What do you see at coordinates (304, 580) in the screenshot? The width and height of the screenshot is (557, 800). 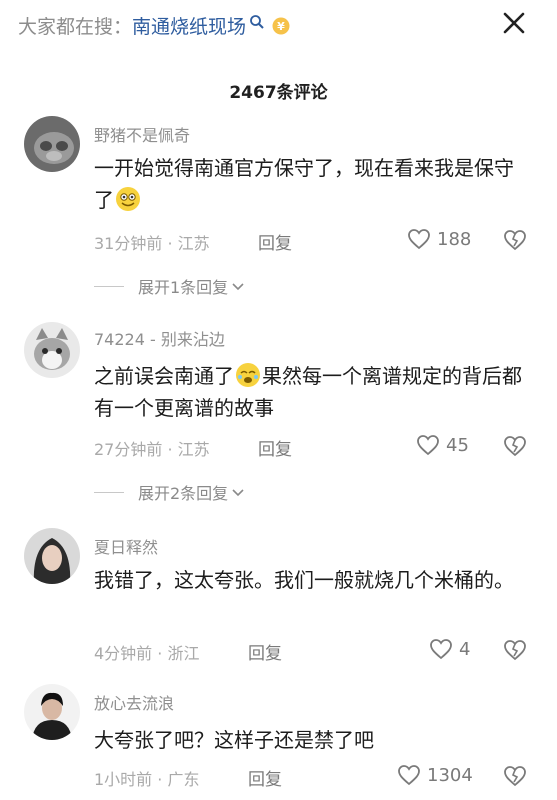 I see `comment-text: 我错了，这太夸张。我们一般就烧几个米桶的。` at bounding box center [304, 580].